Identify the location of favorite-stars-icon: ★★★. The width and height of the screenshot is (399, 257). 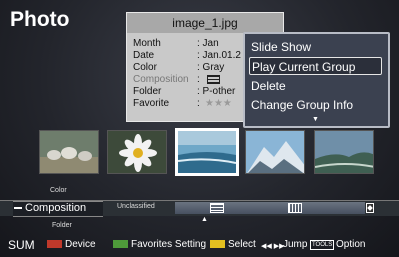
(218, 103).